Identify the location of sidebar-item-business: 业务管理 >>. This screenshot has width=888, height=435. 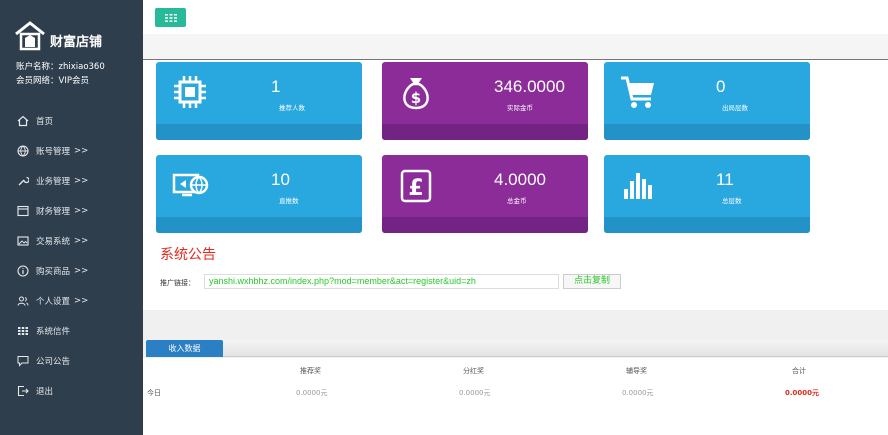
(71, 181).